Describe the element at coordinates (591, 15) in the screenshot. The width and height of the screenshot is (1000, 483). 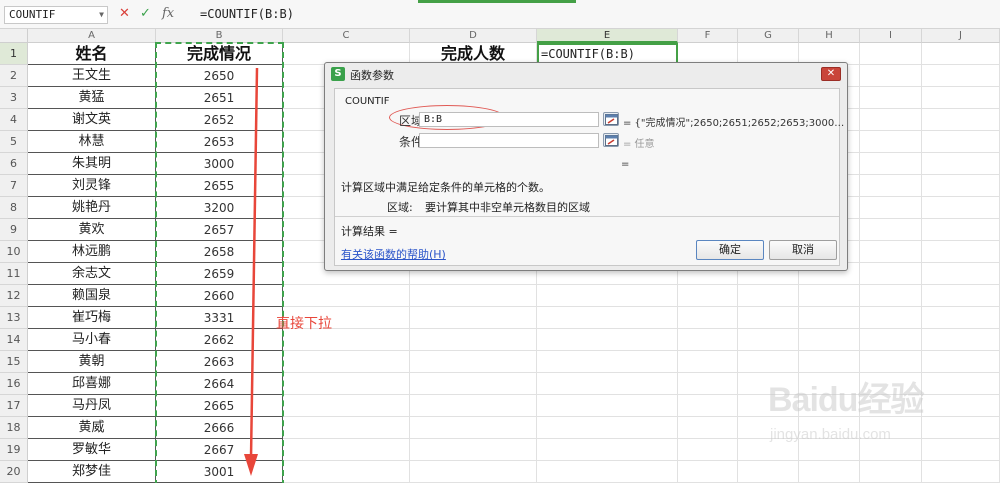
I see `formula-input: =COUNTIF(B:B)` at that location.